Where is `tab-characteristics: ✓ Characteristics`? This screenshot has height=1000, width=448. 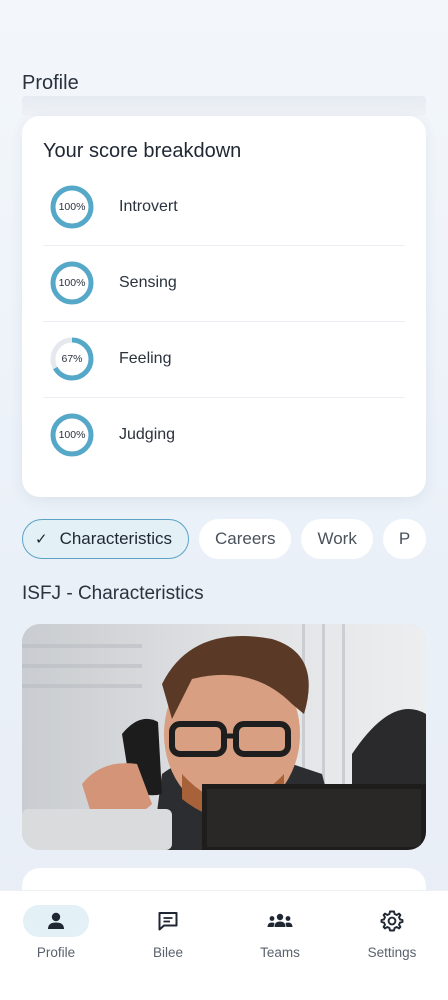 tab-characteristics: ✓ Characteristics is located at coordinates (105, 539).